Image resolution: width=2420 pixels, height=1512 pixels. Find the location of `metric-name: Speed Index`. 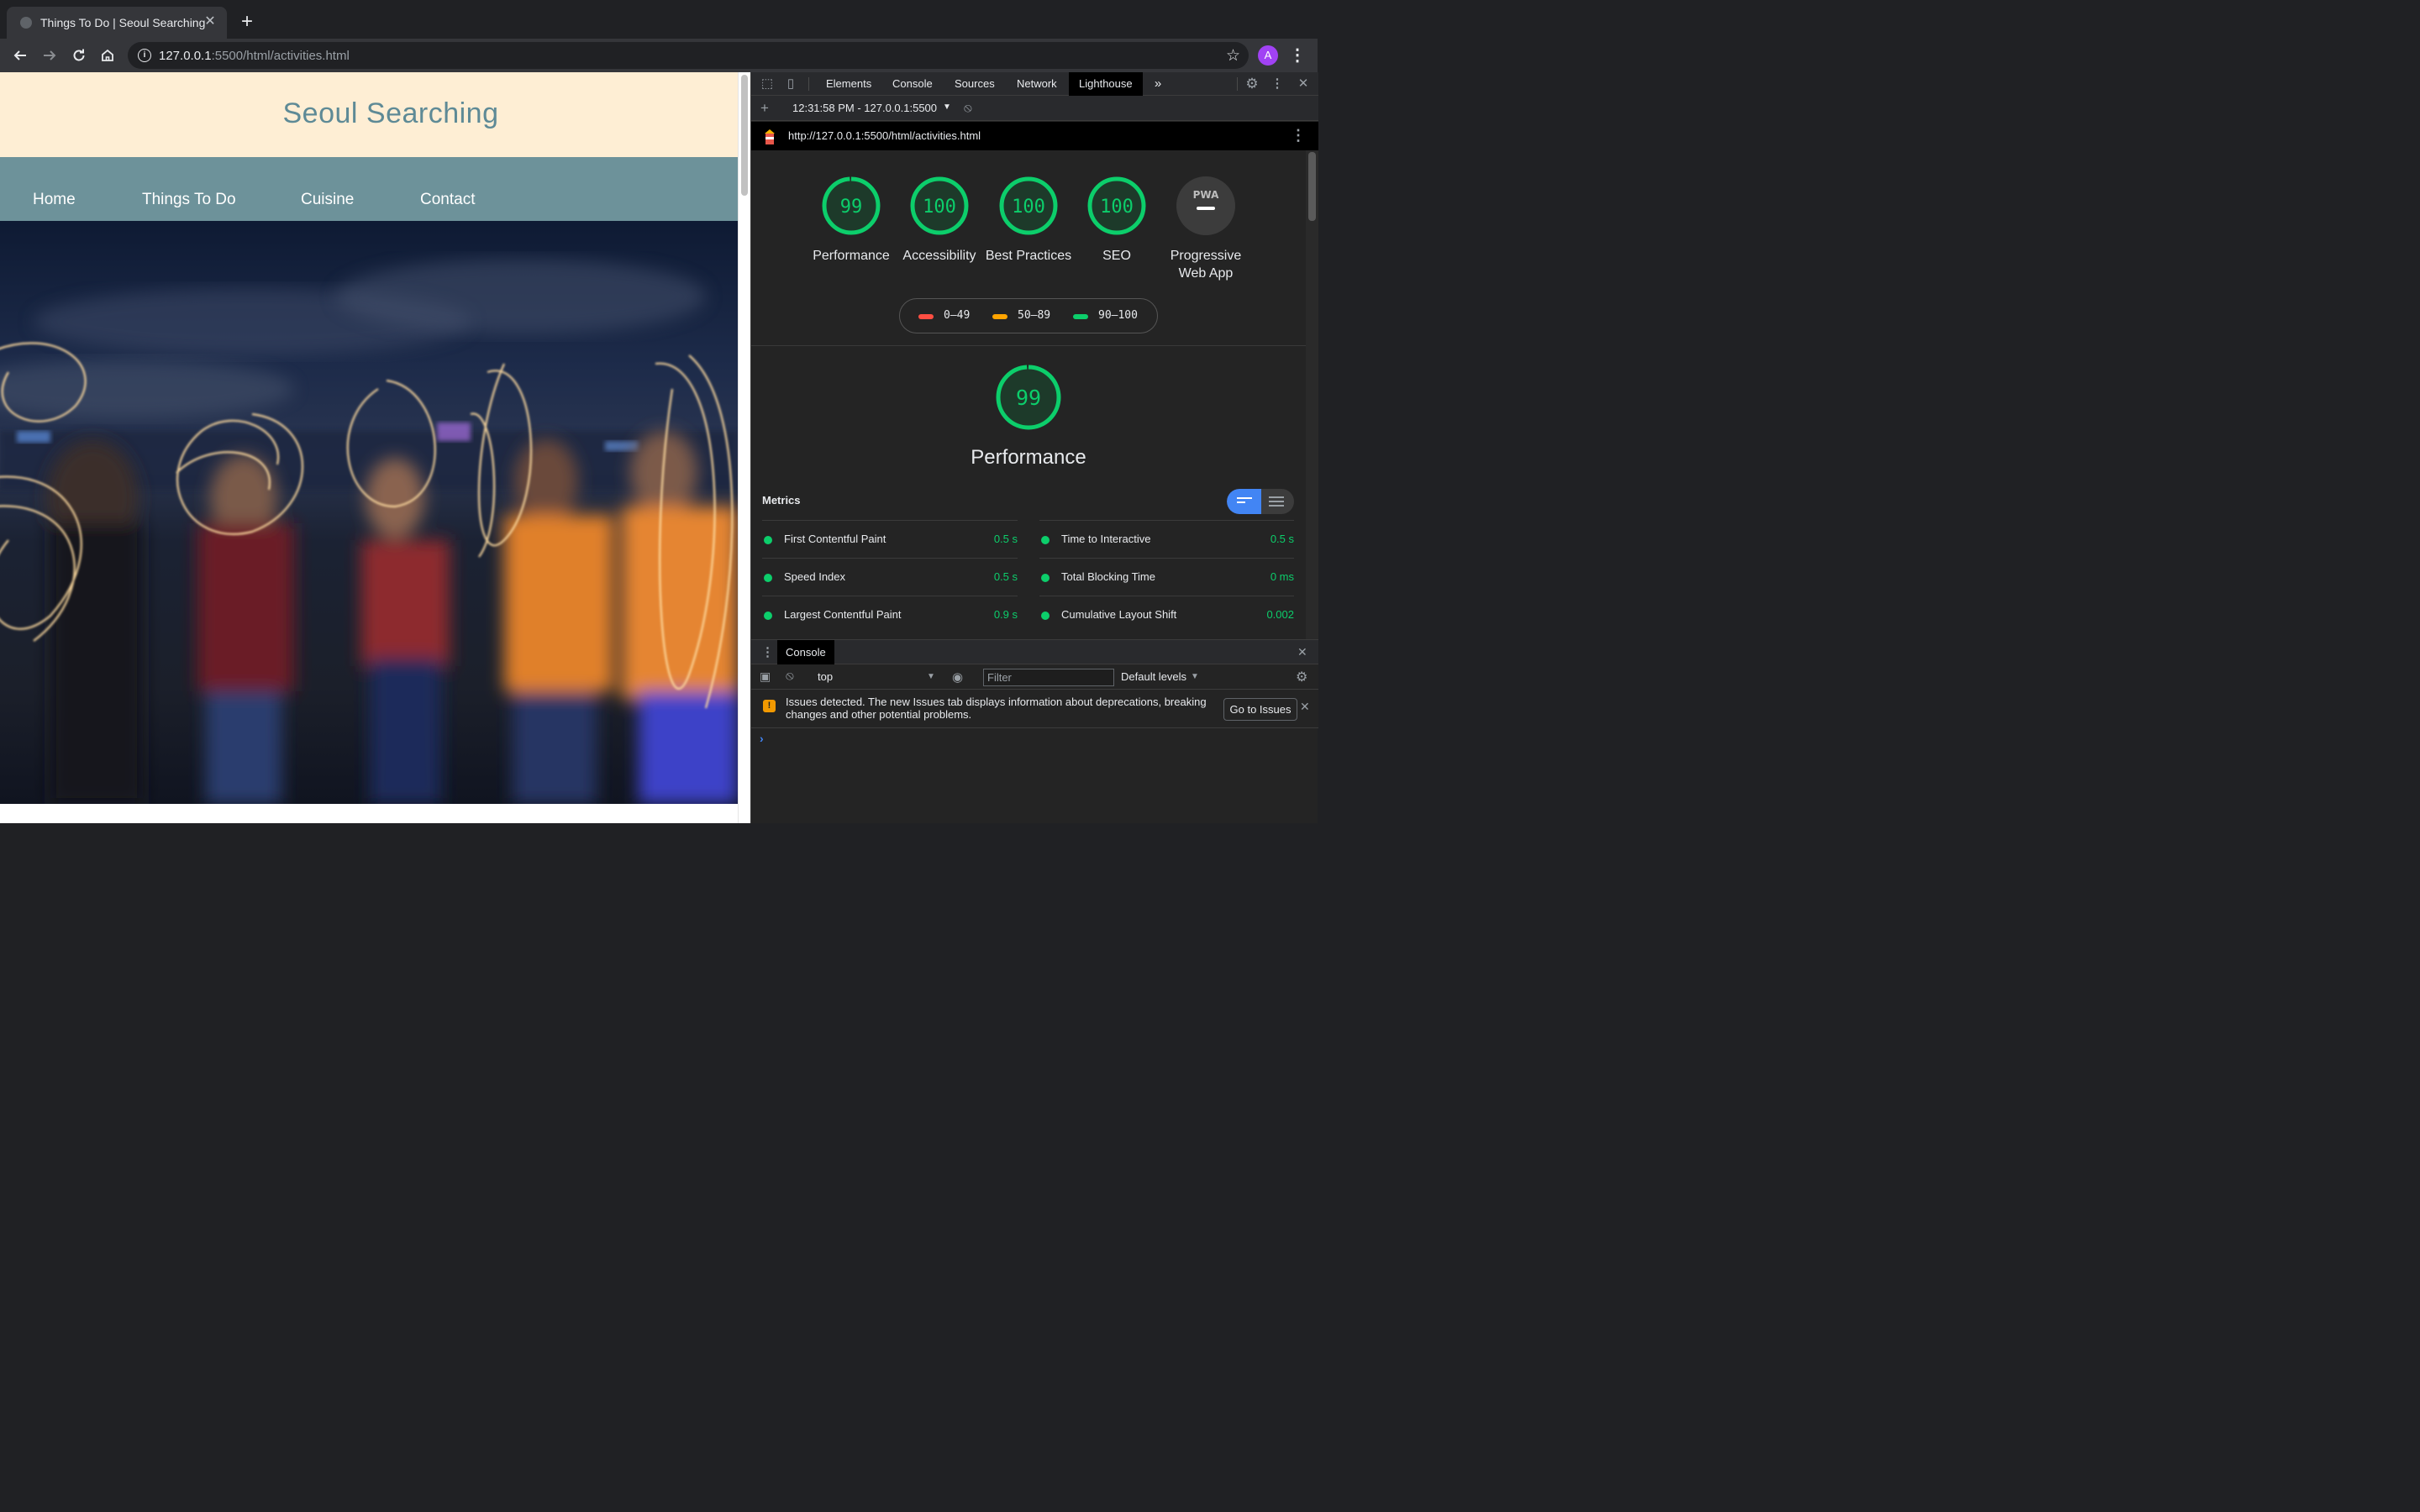

metric-name: Speed Index is located at coordinates (815, 576).